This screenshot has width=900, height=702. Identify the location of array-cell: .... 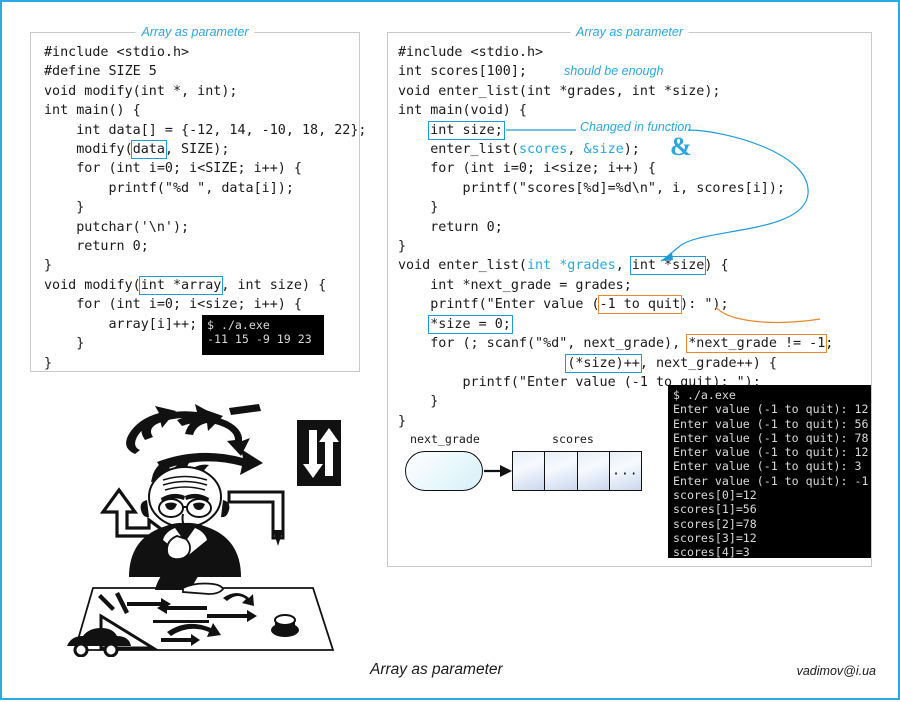
(625, 471).